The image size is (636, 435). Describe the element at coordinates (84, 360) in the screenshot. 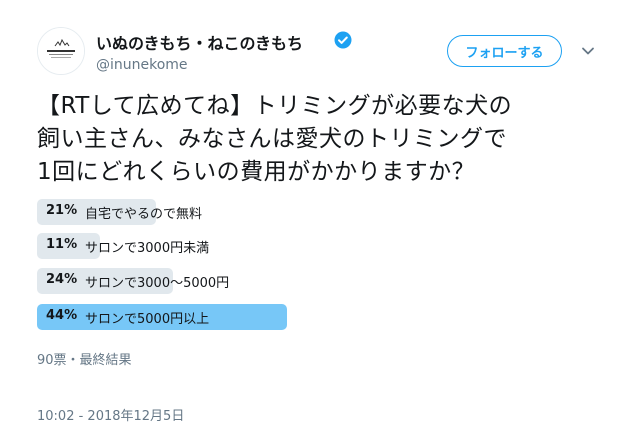

I see `poll-vote-count: 90票・最終結果` at that location.